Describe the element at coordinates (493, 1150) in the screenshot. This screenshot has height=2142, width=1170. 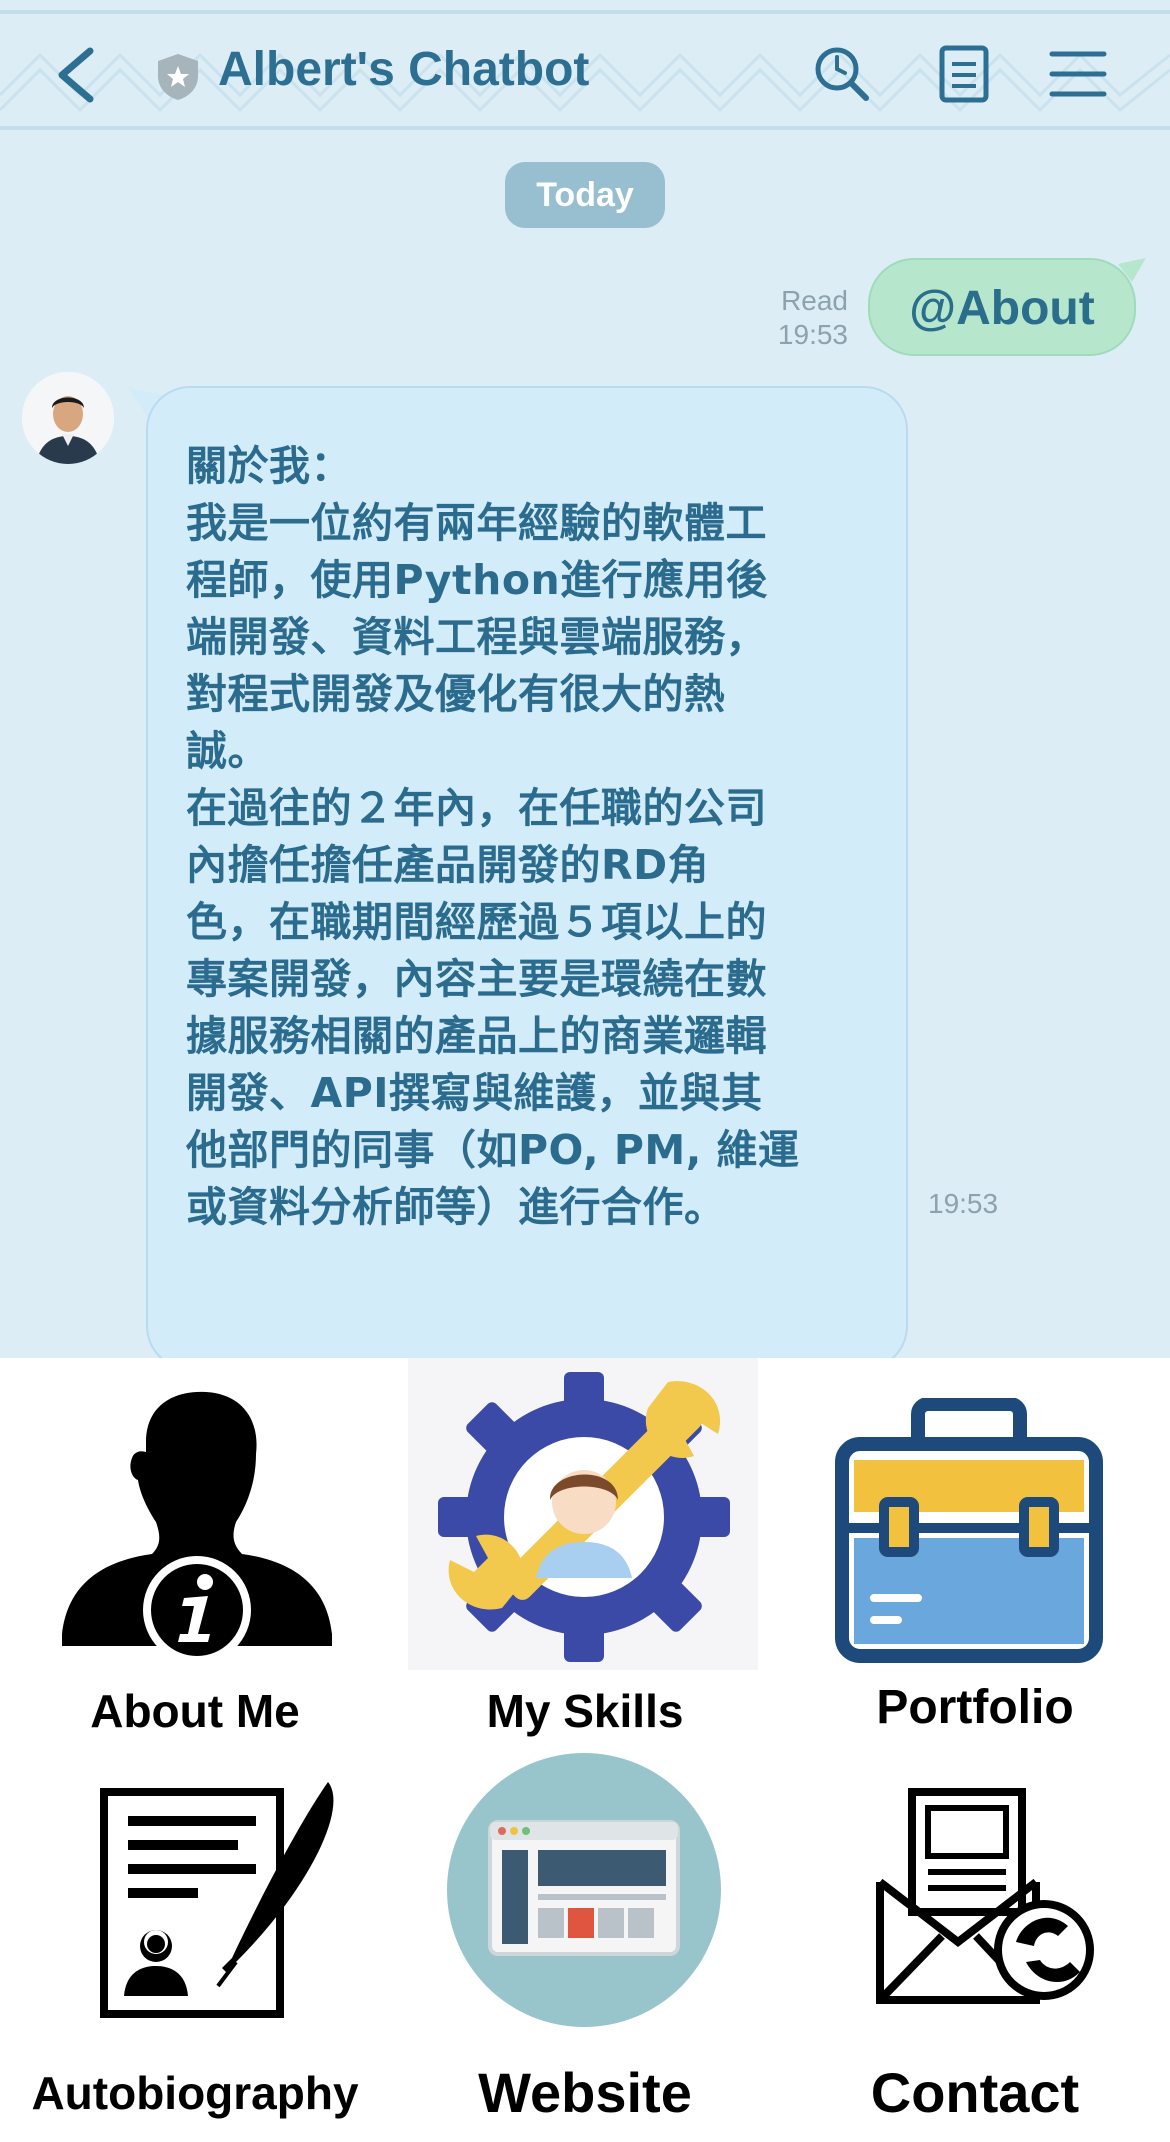
I see `message-line: 他部門的同事（如PO, PM, 維運` at that location.